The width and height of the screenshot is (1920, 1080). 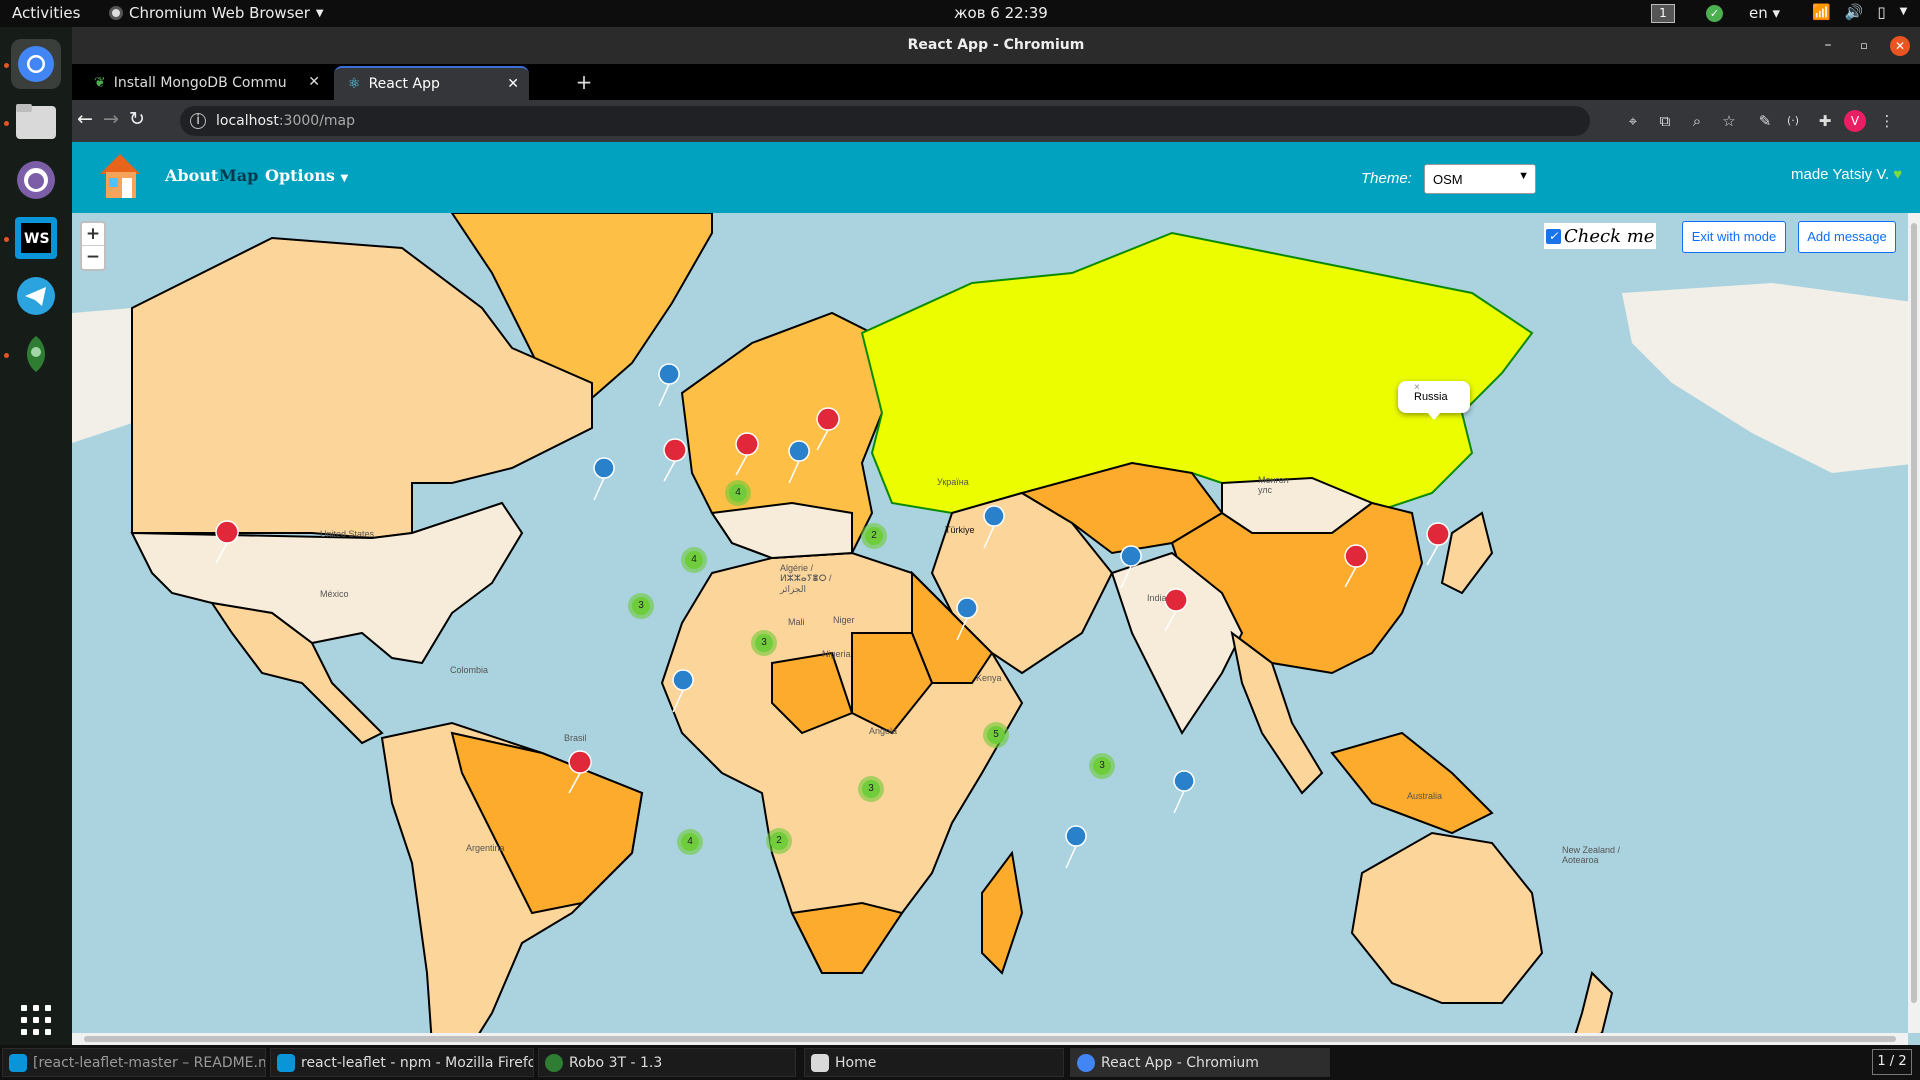 I want to click on dock-webstorm: WS, so click(x=36, y=238).